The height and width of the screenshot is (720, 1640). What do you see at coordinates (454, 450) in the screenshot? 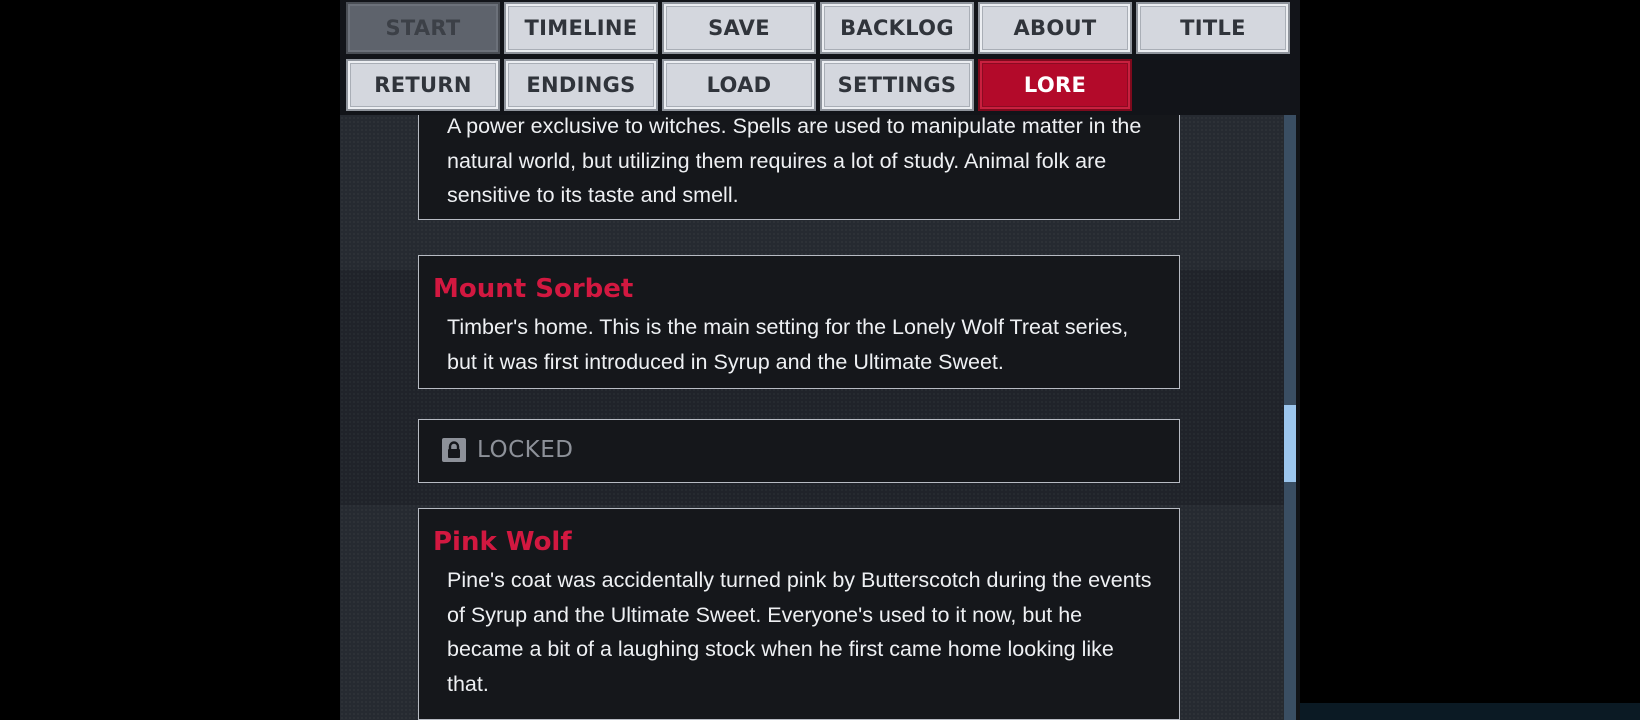
I see `lock-icon` at bounding box center [454, 450].